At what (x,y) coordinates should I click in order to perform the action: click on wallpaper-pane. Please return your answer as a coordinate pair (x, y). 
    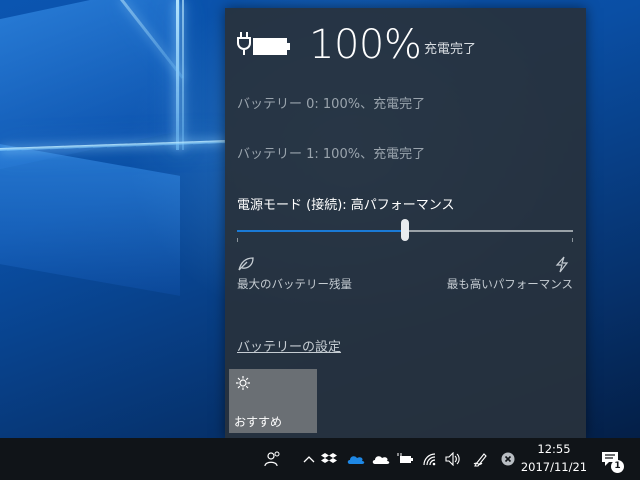
    Looking at the image, I should click on (90, 220).